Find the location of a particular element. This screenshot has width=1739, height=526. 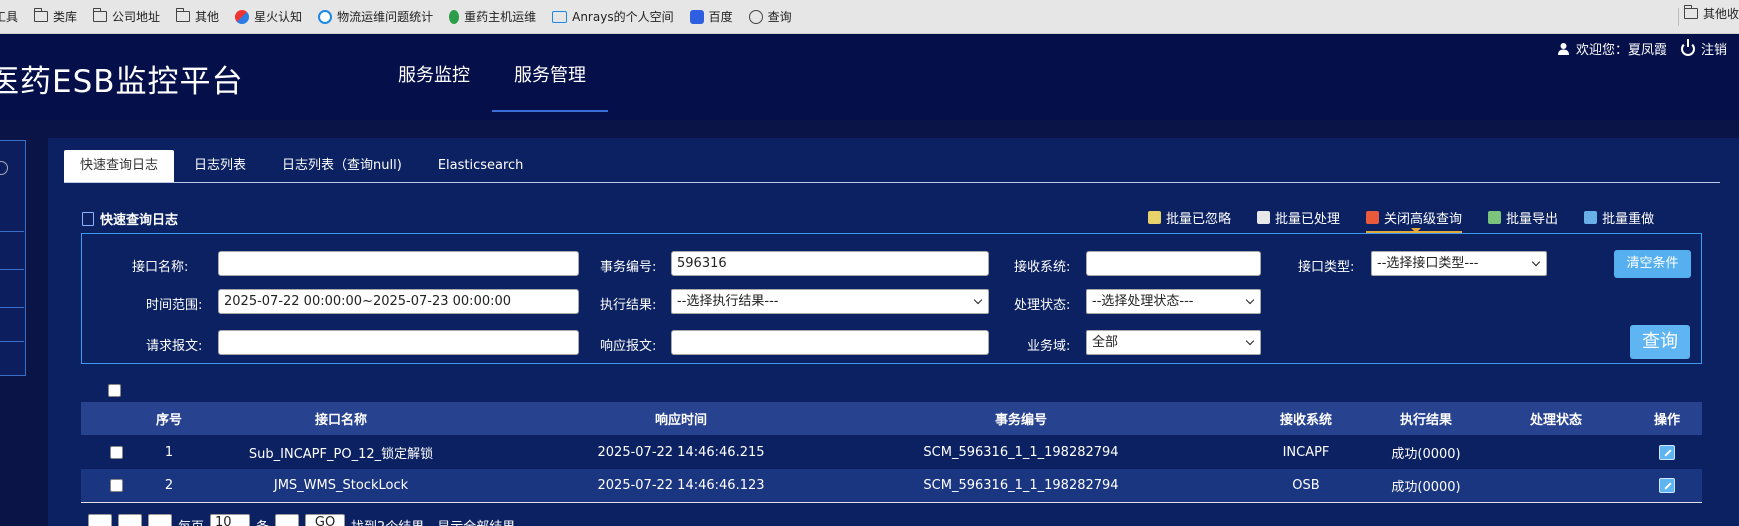

baidu-icon is located at coordinates (696, 16).